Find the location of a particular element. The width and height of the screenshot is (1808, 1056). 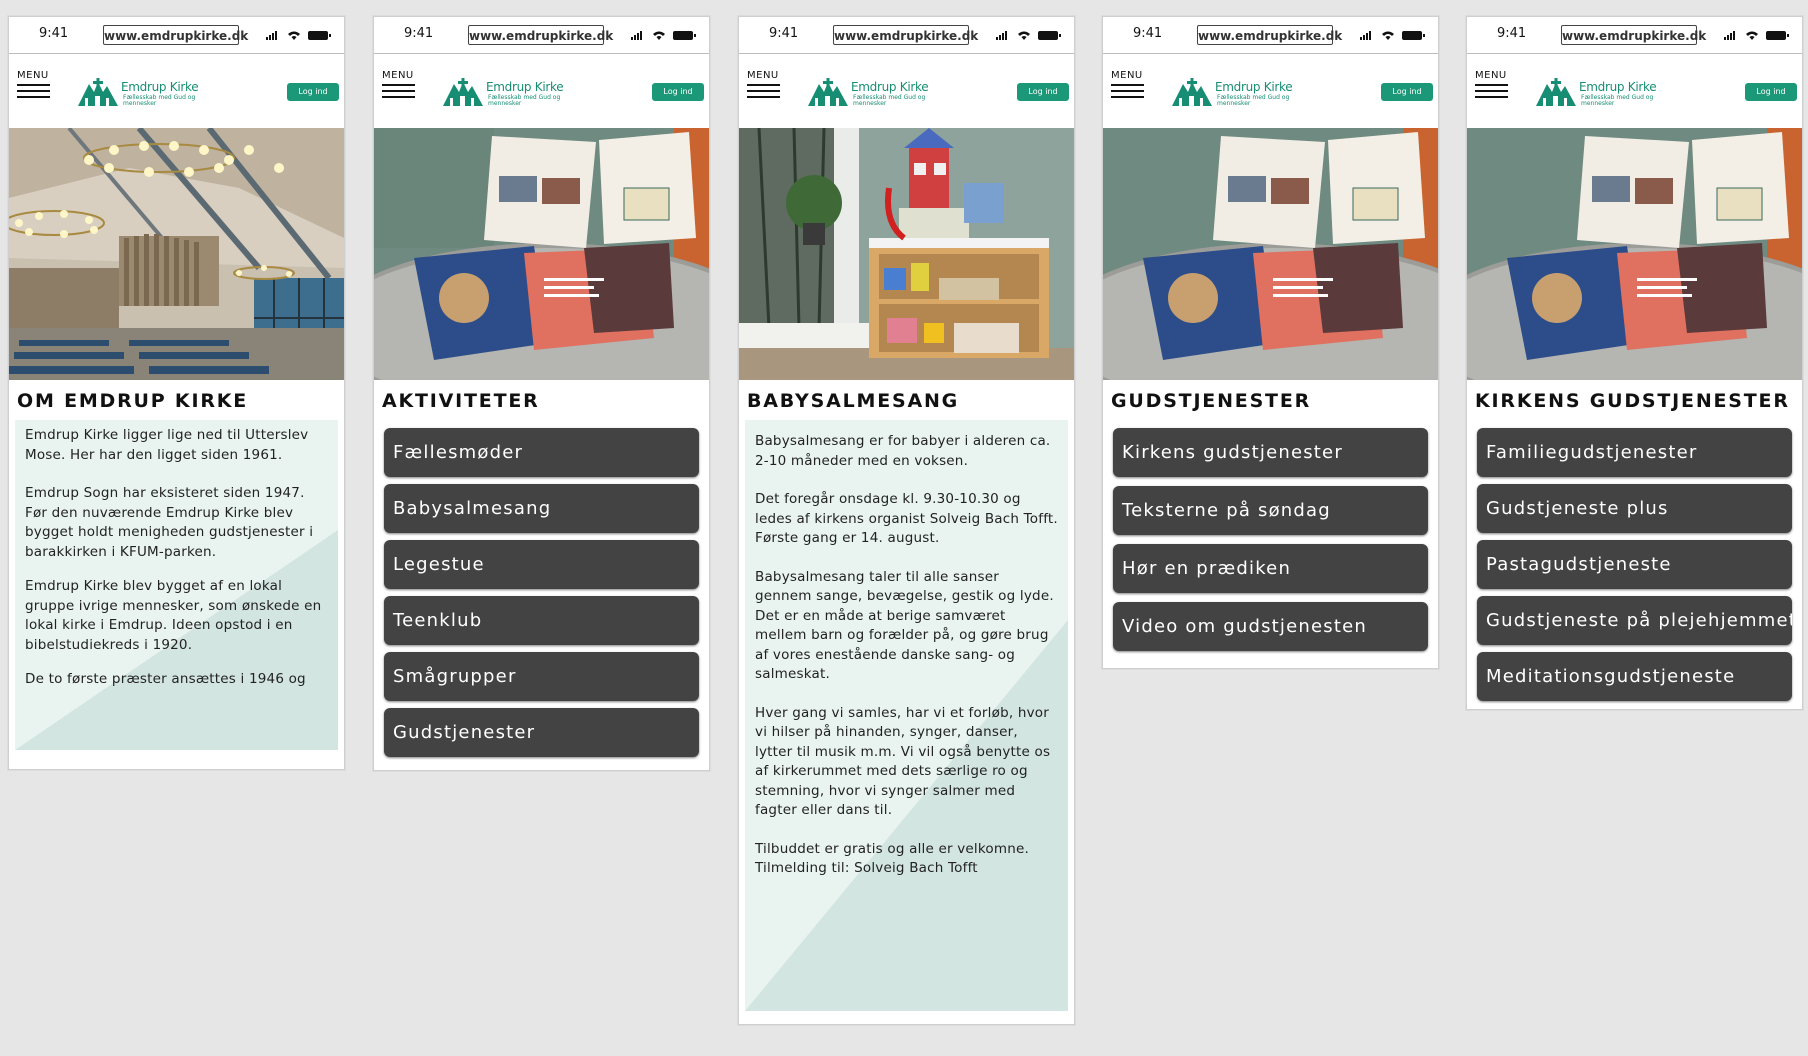

hero-image-toy-shelf is located at coordinates (906, 254).